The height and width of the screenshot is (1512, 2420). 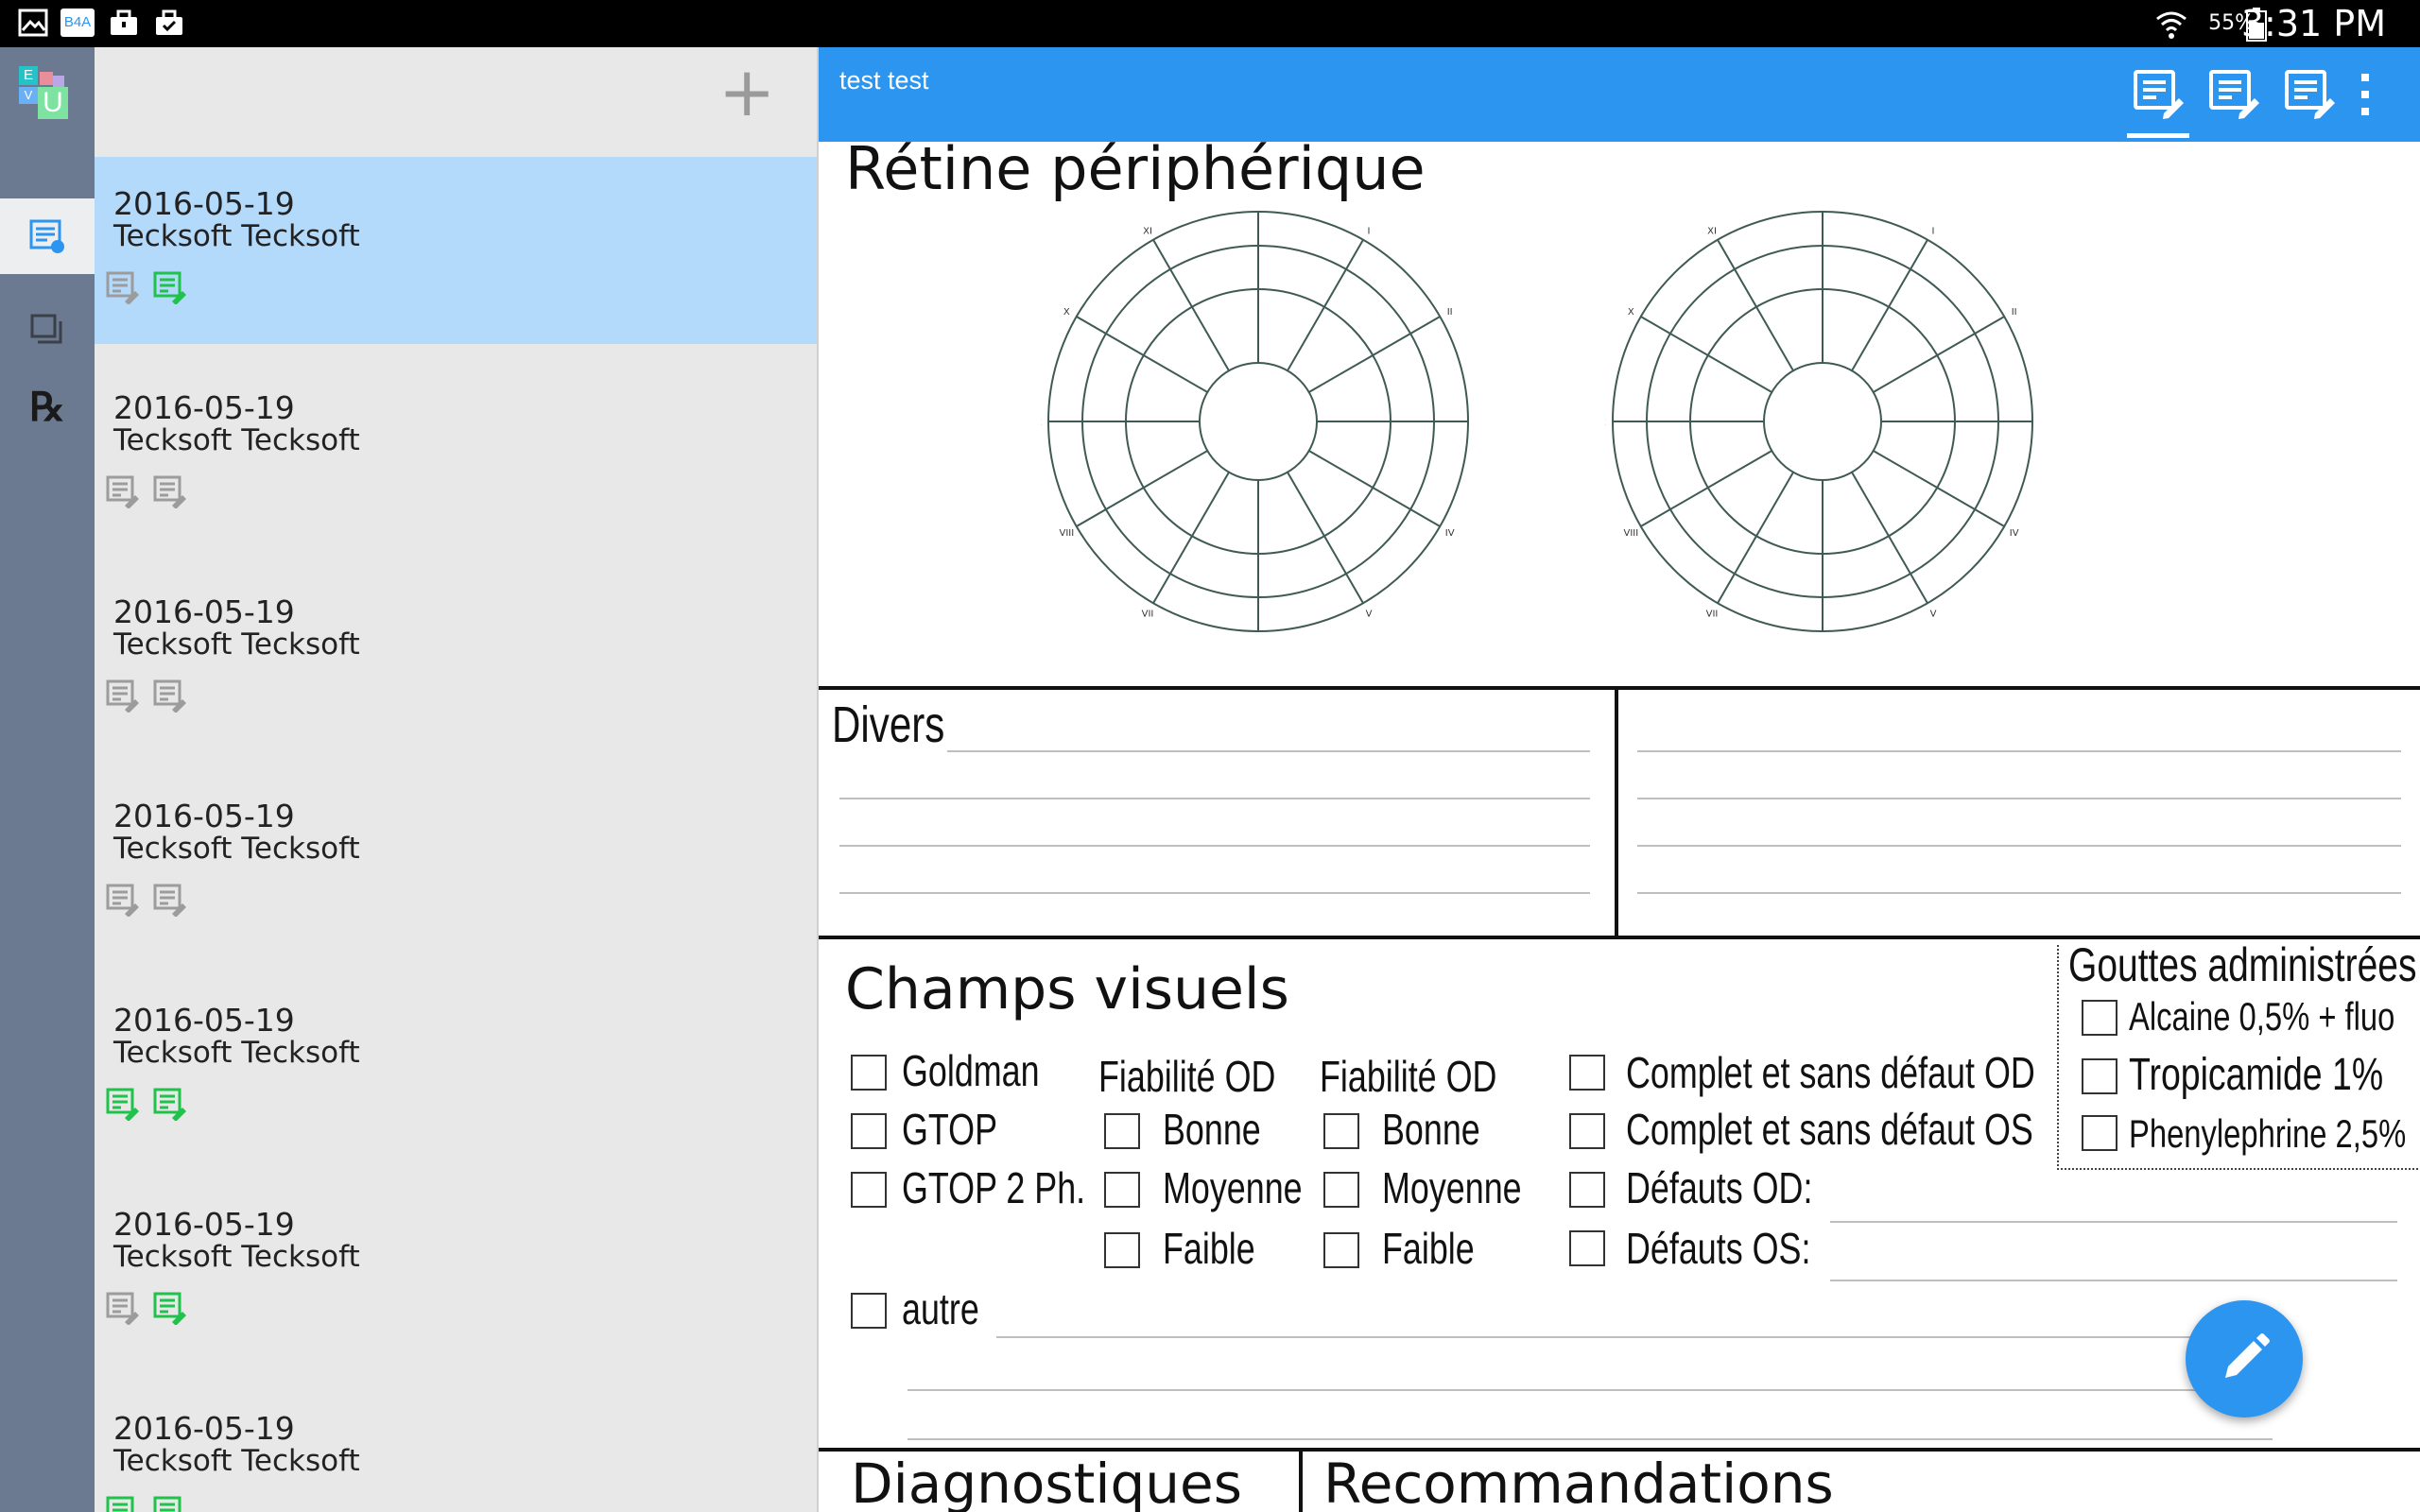 What do you see at coordinates (1587, 1073) in the screenshot?
I see `checkbox-complet-od` at bounding box center [1587, 1073].